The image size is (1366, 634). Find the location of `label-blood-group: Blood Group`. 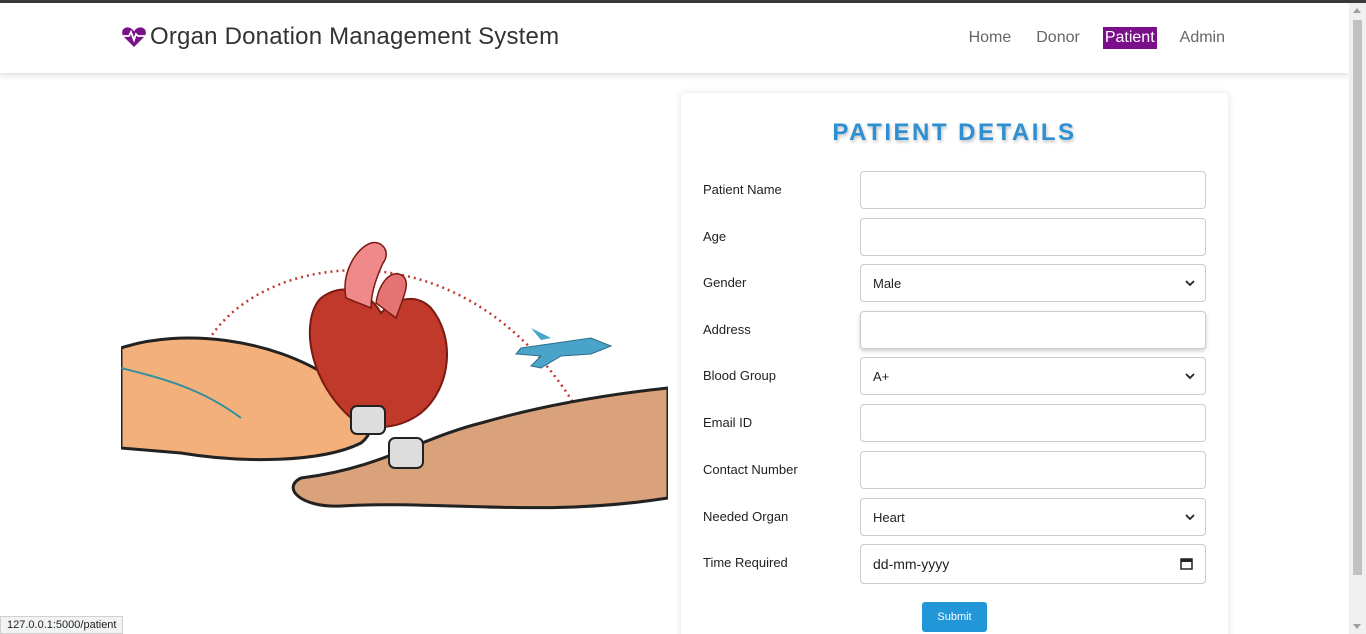

label-blood-group: Blood Group is located at coordinates (739, 375).